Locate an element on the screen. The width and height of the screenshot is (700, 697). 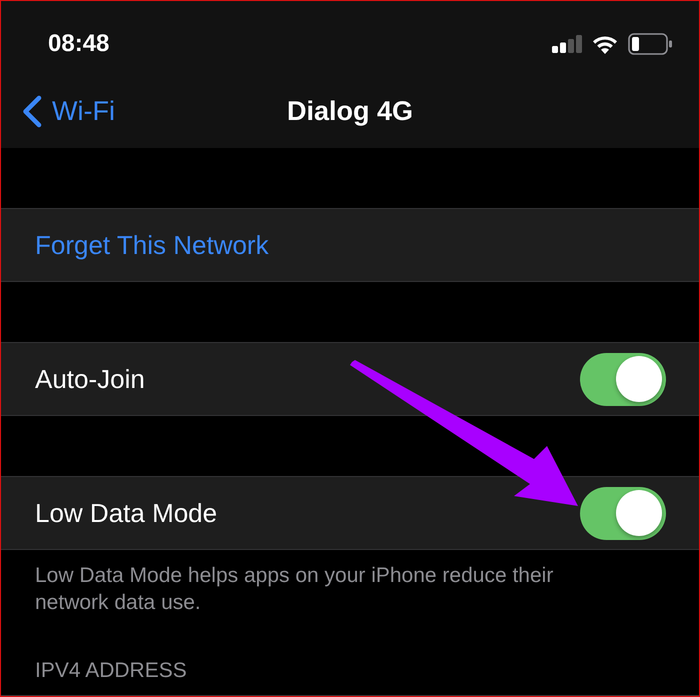
row-label: Auto-Join is located at coordinates (90, 379).